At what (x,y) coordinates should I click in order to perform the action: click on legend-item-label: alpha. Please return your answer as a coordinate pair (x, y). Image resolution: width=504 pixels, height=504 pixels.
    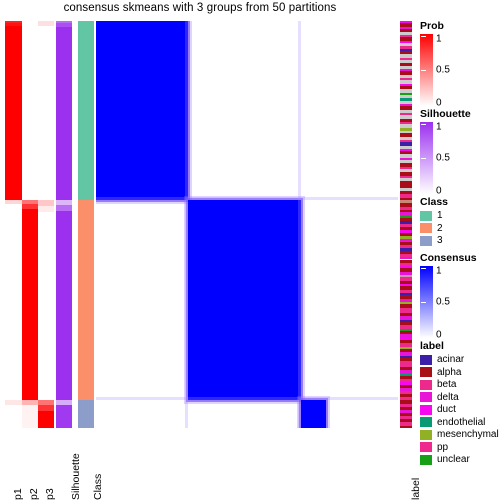
    Looking at the image, I should click on (449, 372).